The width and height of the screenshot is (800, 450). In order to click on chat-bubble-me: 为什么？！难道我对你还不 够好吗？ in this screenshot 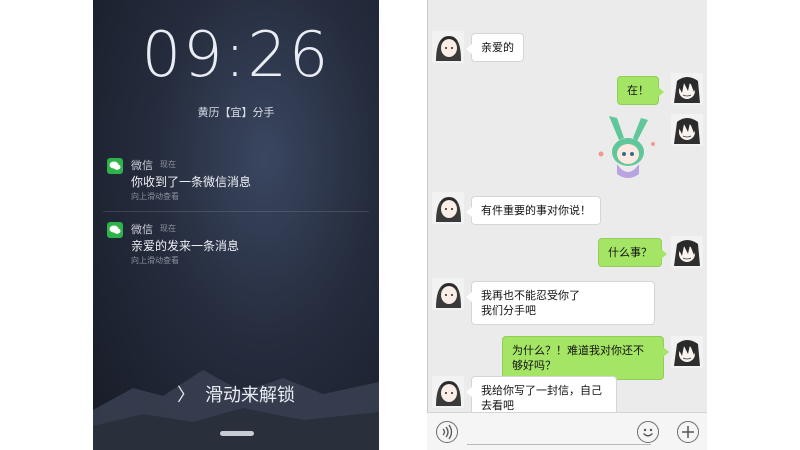, I will do `click(585, 358)`.